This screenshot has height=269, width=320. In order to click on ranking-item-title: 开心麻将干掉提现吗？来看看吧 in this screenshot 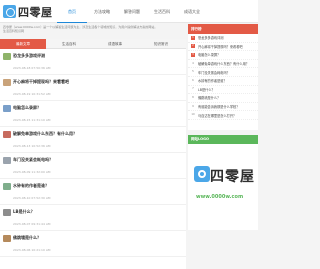, I will do `click(220, 46)`.